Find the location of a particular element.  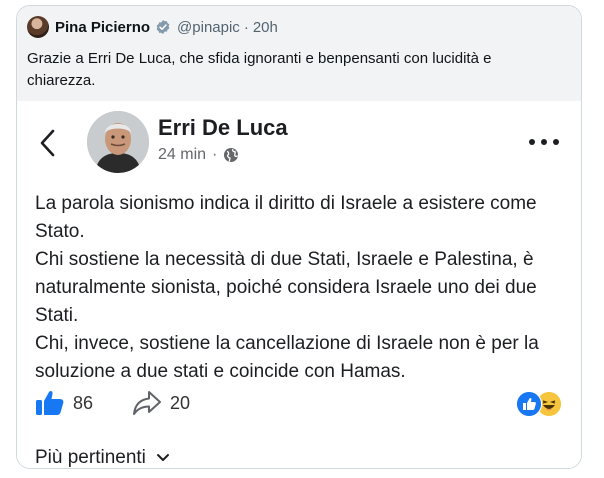

comment-sort-dropdown: Più pertinenti is located at coordinates (102, 457).